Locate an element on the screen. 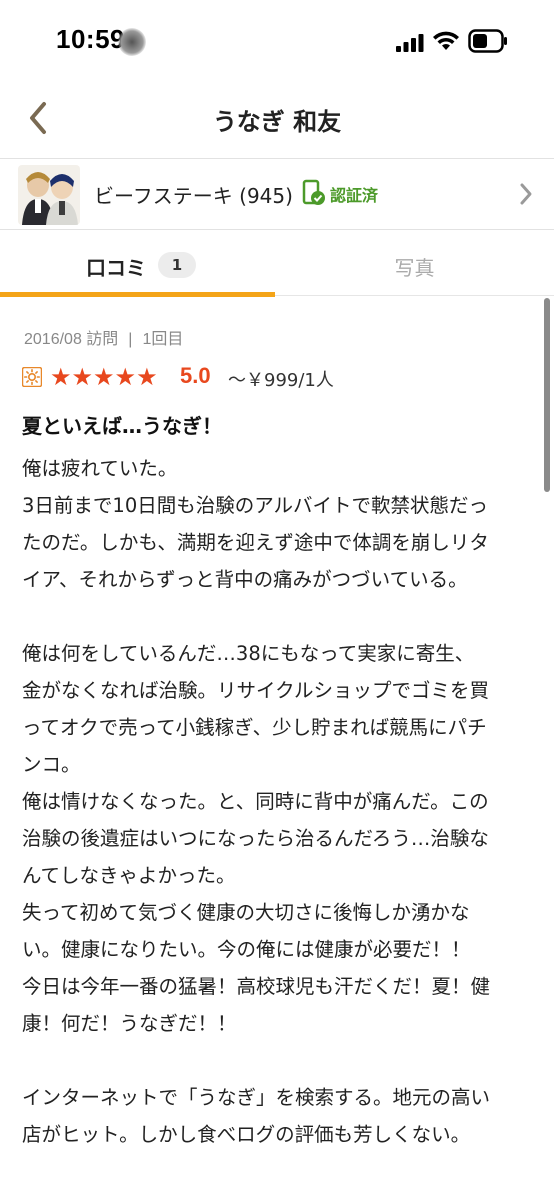 The height and width of the screenshot is (1200, 554). review-body-line: 今日は今年一番の猛暑！高校球児も汗だくだ！夏！健 is located at coordinates (256, 986).